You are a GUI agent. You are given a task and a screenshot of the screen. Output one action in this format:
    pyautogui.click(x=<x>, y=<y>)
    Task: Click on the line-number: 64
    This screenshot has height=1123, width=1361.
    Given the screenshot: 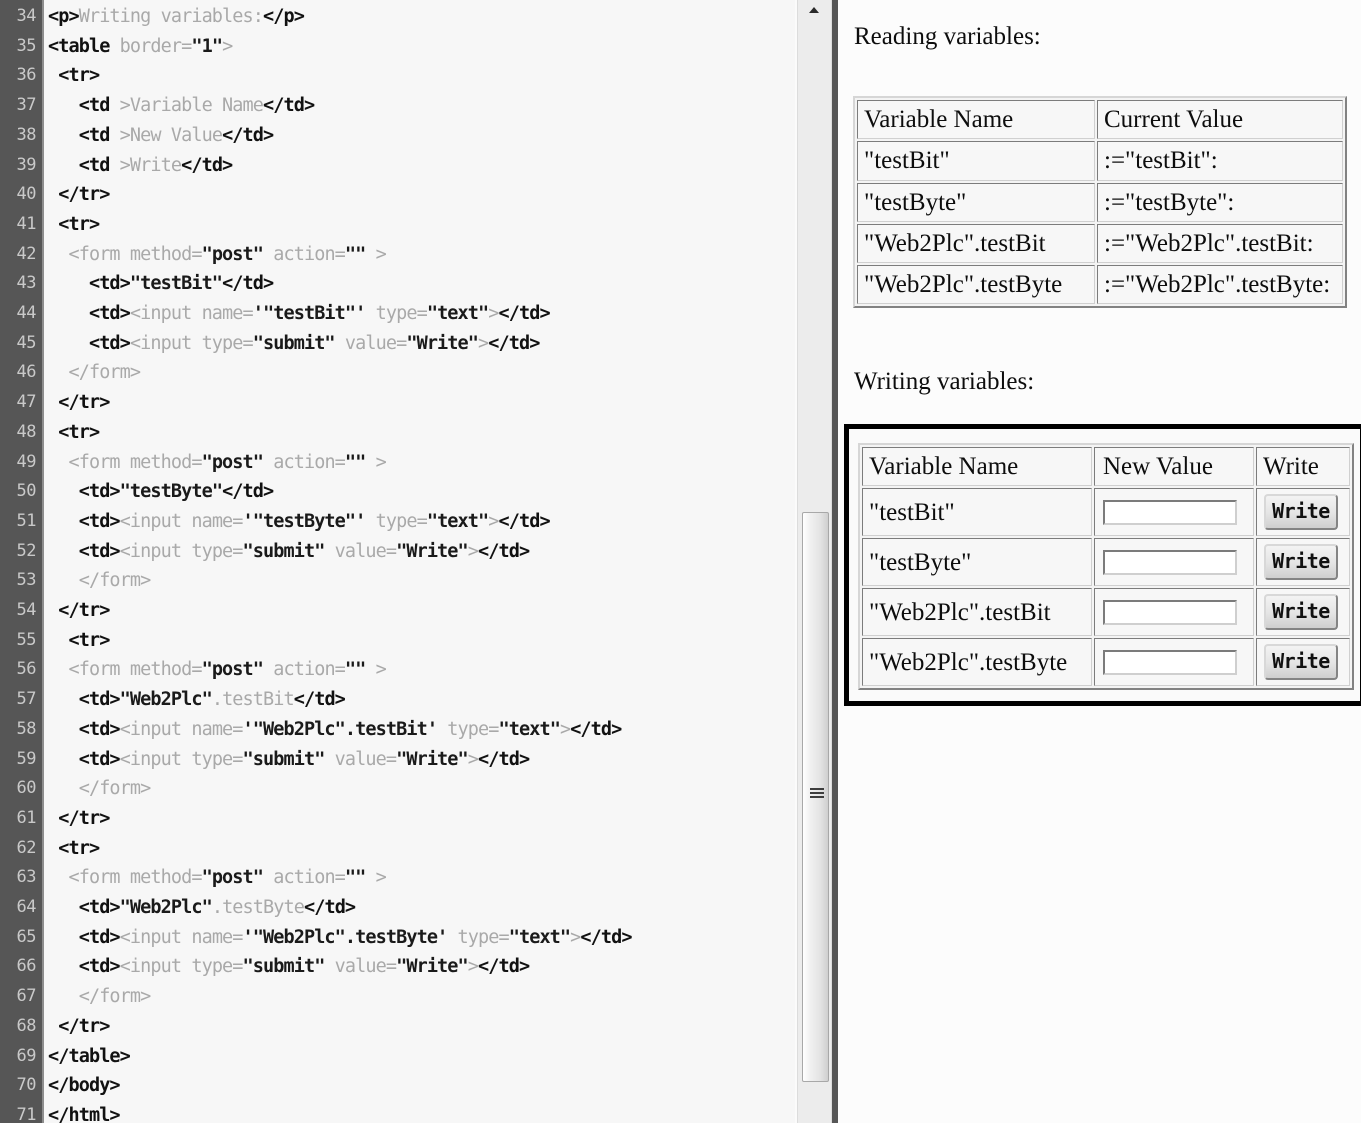 What is the action you would take?
    pyautogui.click(x=26, y=907)
    